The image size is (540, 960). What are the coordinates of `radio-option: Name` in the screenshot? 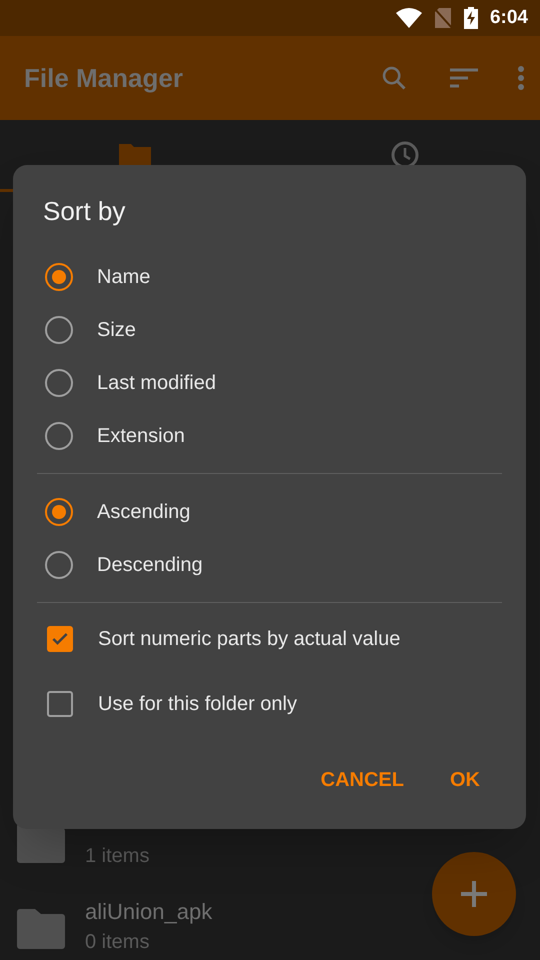 It's located at (269, 276).